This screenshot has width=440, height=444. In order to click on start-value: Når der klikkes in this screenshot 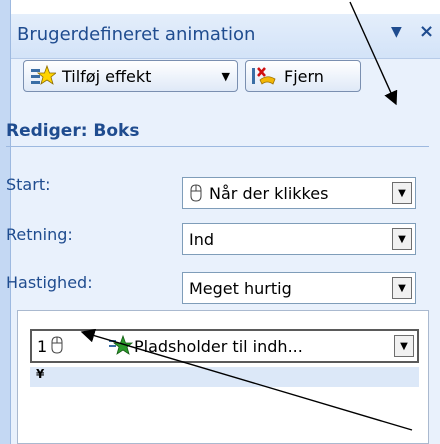, I will do `click(269, 193)`.